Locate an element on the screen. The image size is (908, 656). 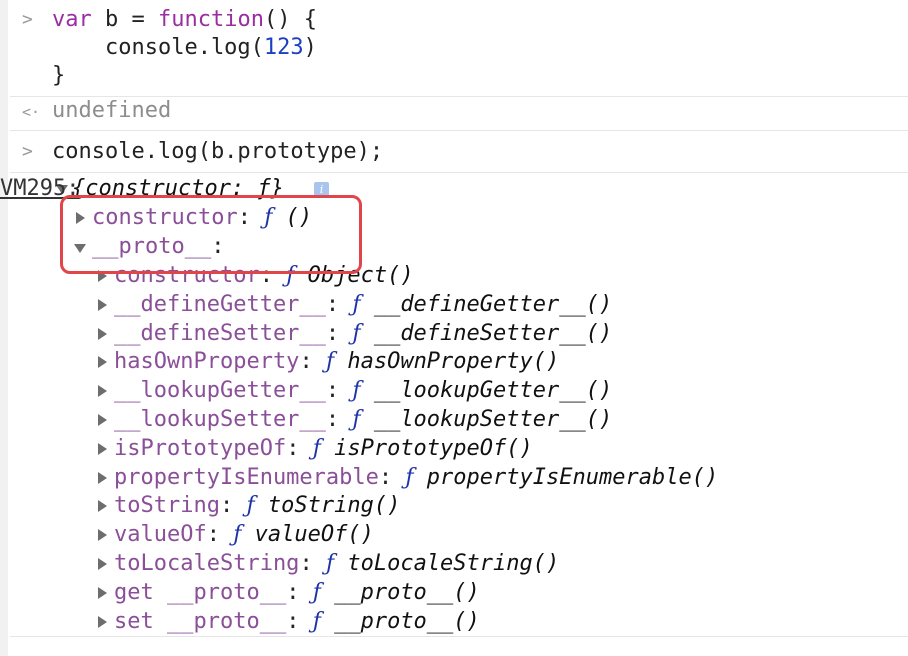
proto-item: get __proto__: ƒ __proto__() is located at coordinates (297, 593).